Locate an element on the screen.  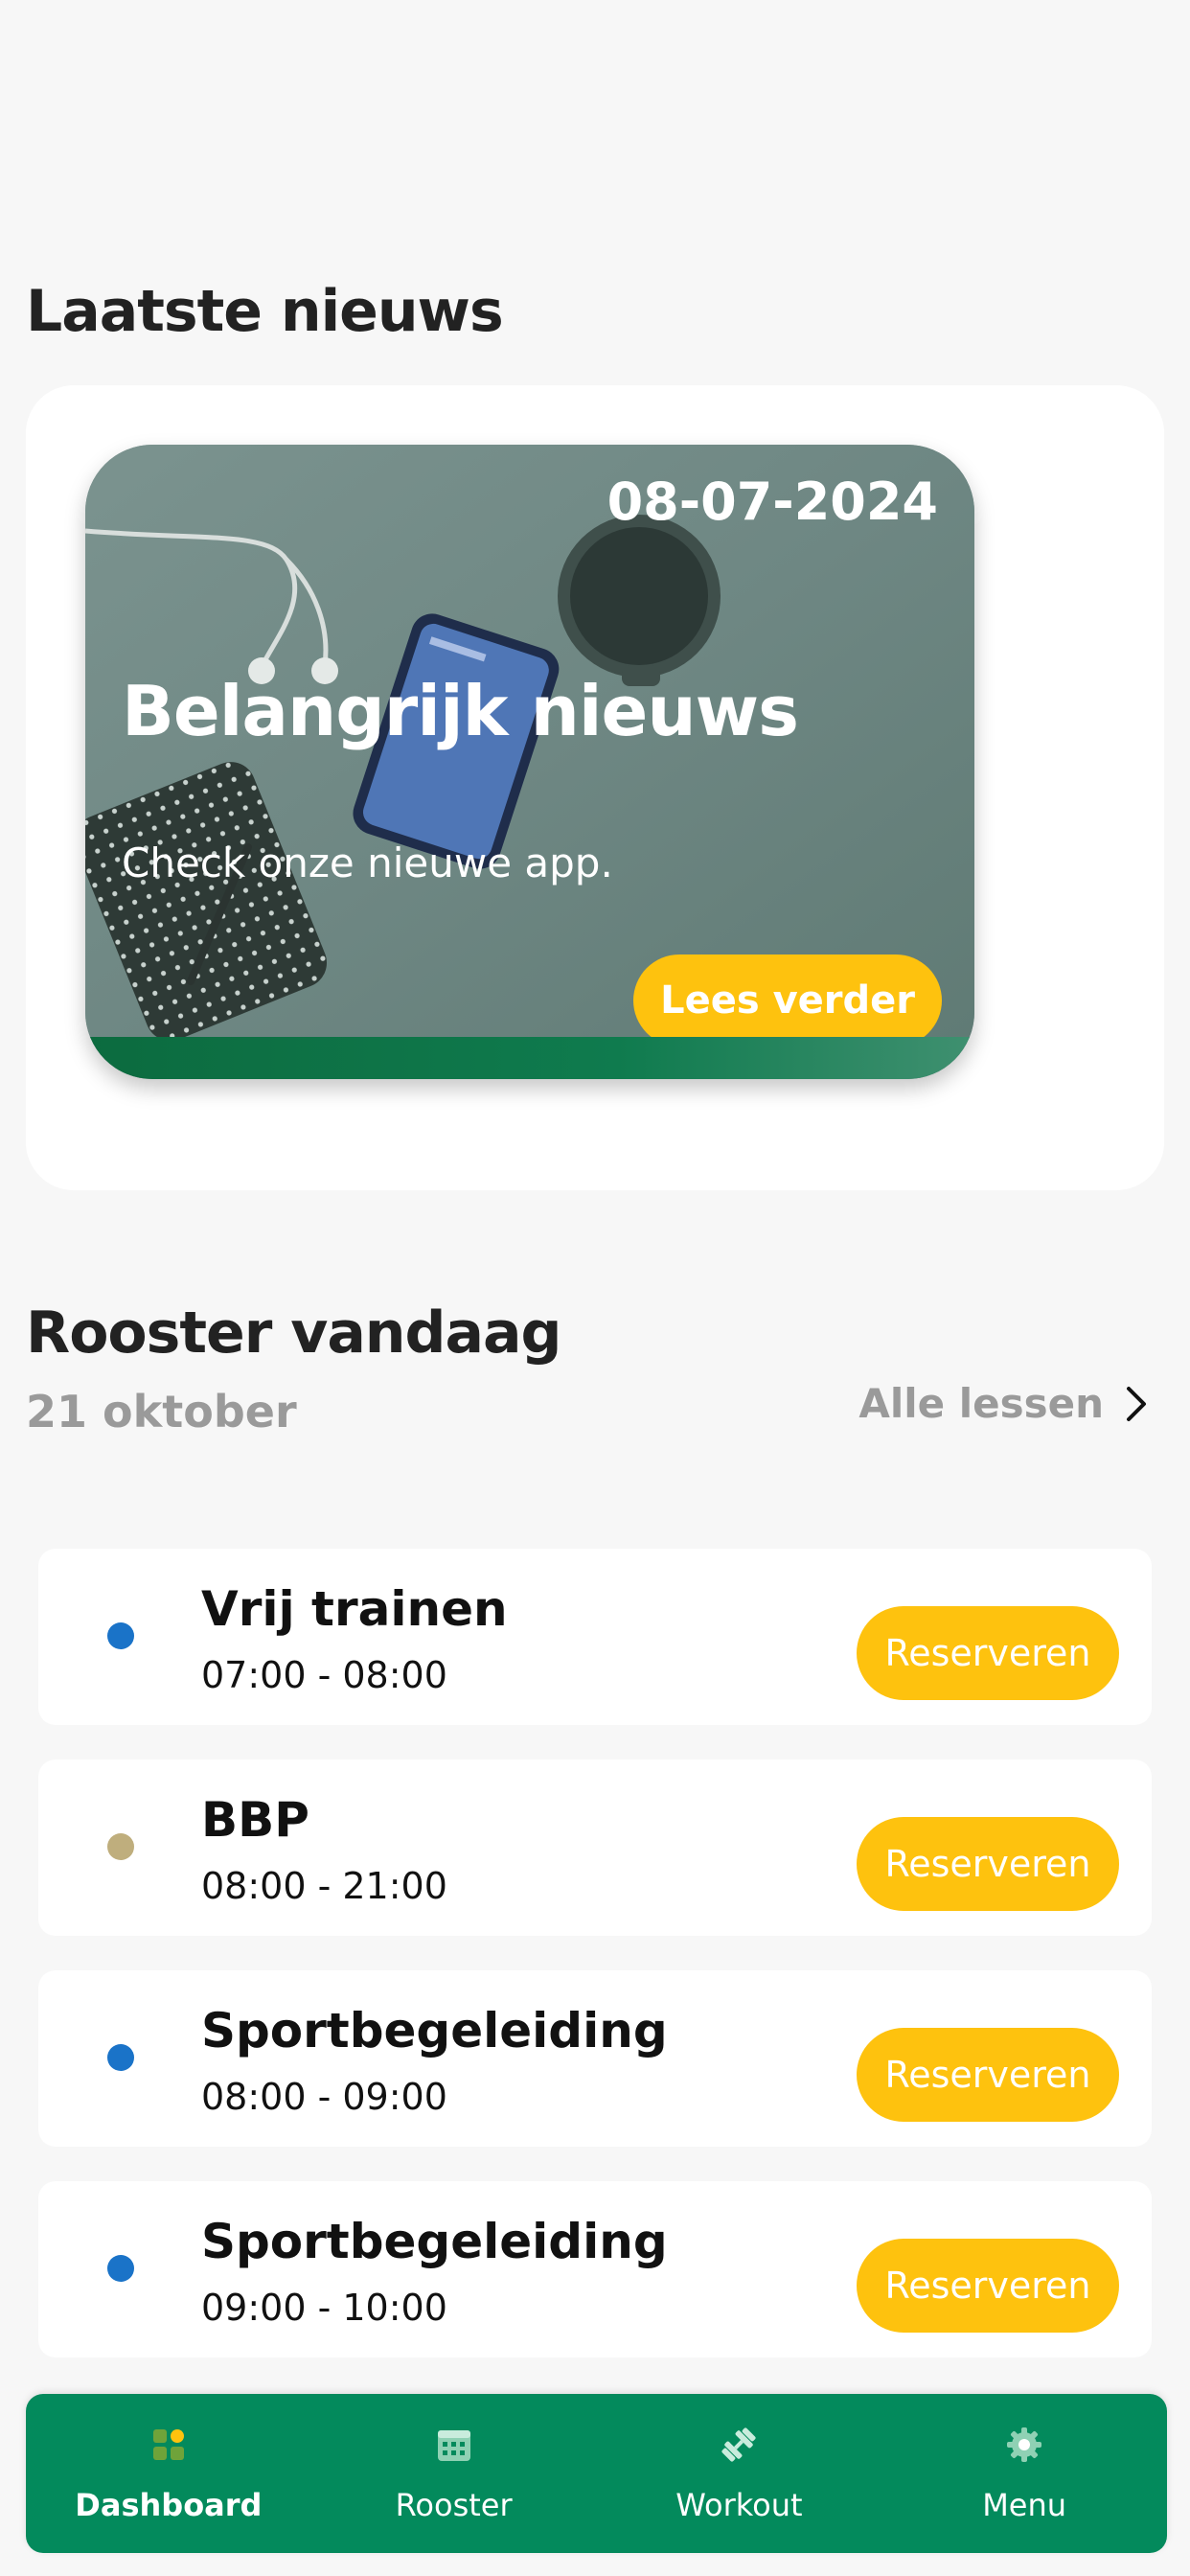
all-classes-link: Alle lessen is located at coordinates (1004, 1403).